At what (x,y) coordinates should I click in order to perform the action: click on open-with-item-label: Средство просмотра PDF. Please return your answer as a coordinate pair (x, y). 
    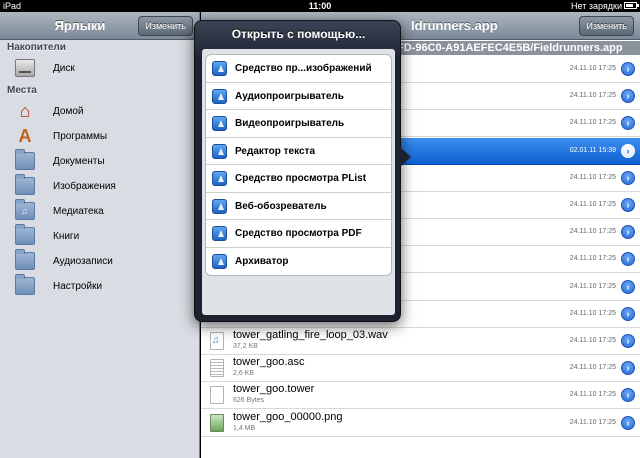
    Looking at the image, I should click on (298, 233).